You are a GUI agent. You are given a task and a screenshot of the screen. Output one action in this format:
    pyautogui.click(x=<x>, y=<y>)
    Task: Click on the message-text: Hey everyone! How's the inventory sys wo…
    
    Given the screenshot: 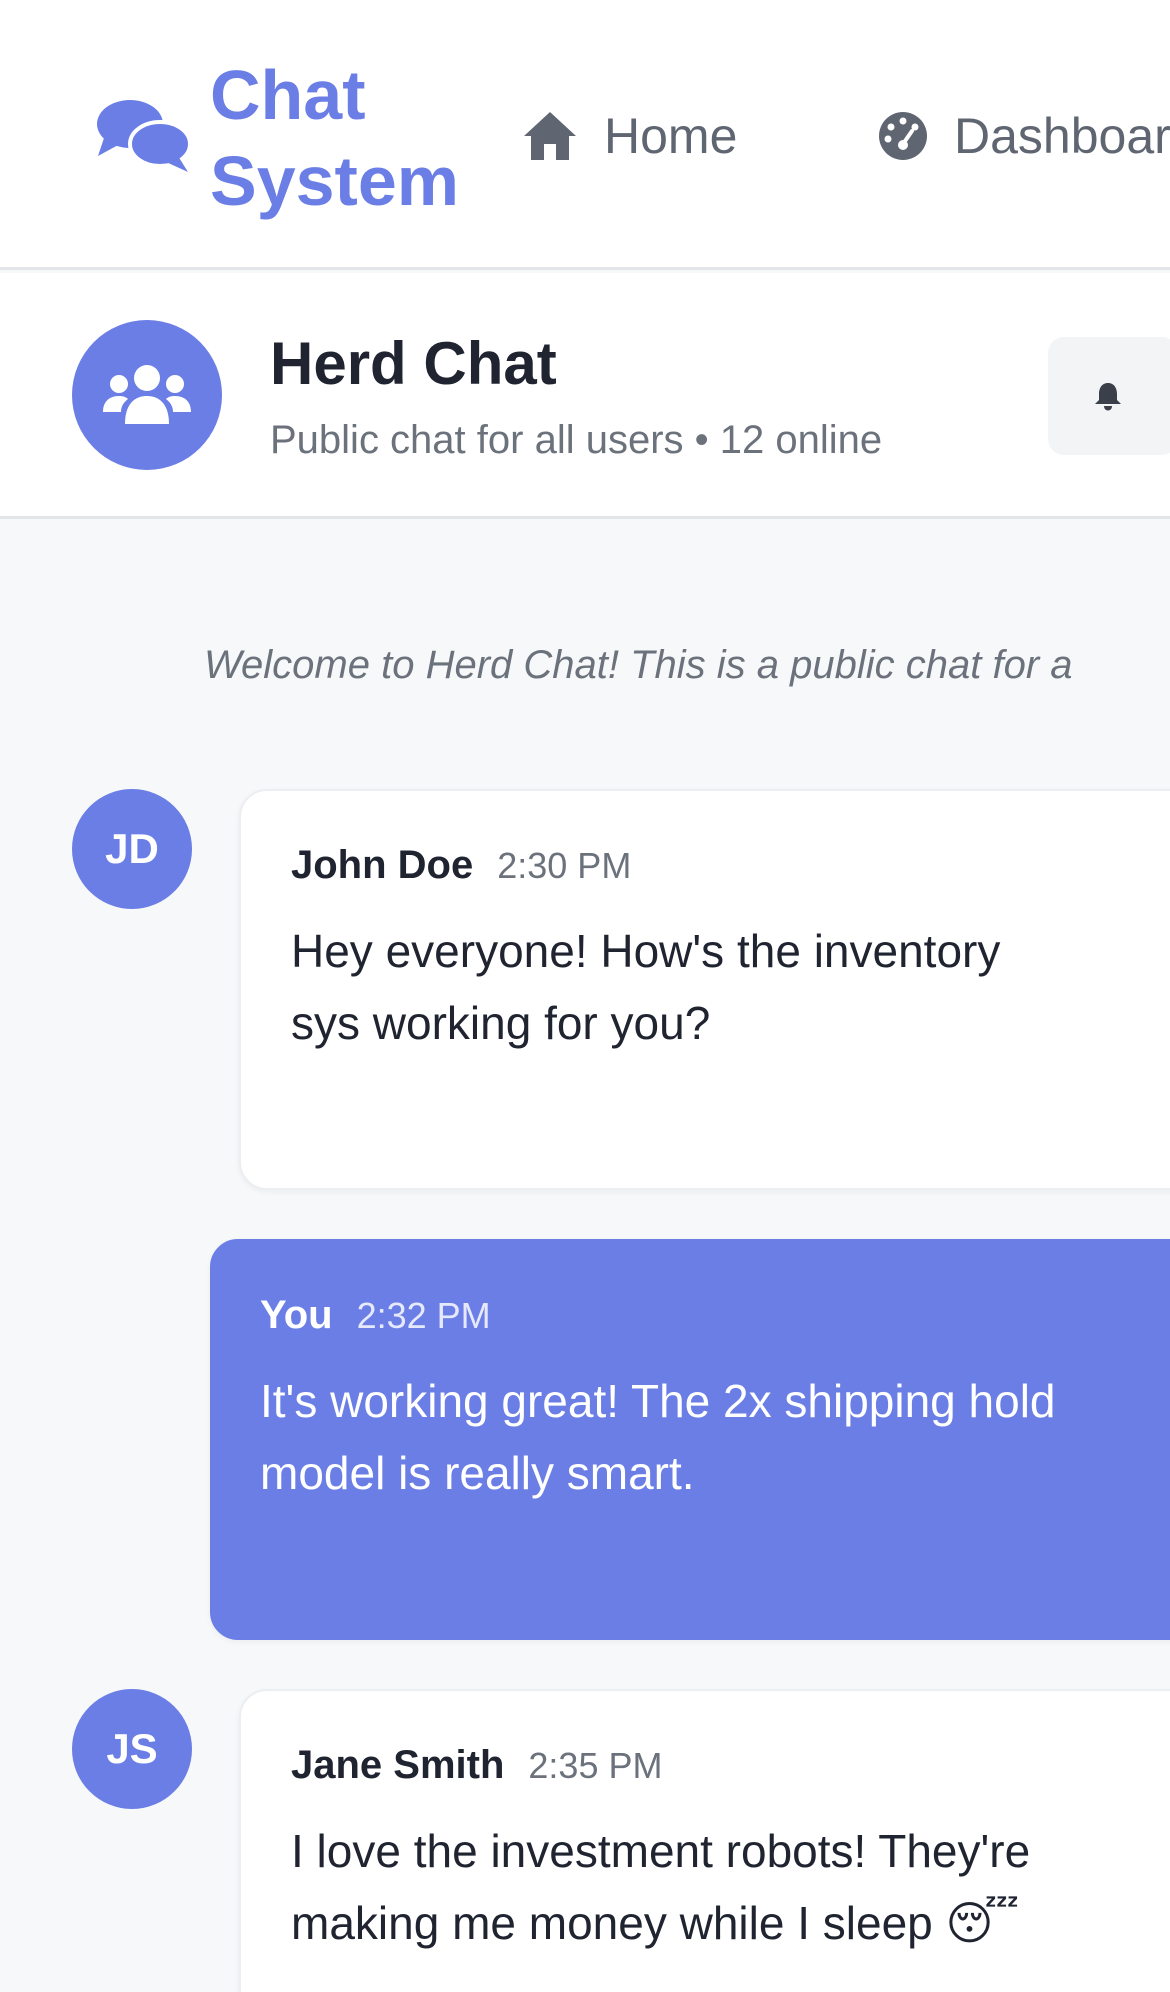 What is the action you would take?
    pyautogui.click(x=646, y=987)
    